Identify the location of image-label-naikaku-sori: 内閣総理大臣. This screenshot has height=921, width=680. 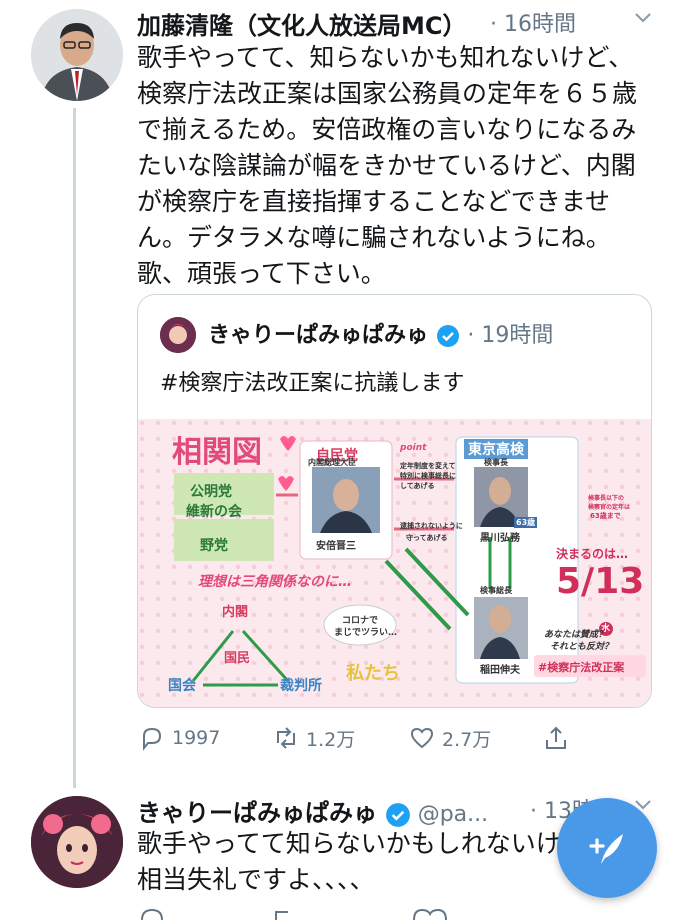
(332, 462).